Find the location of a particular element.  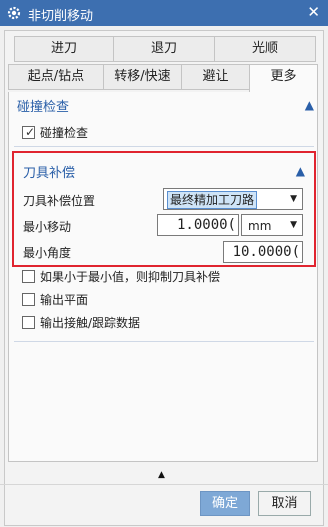

min-move-unit-value: mm is located at coordinates (260, 226).